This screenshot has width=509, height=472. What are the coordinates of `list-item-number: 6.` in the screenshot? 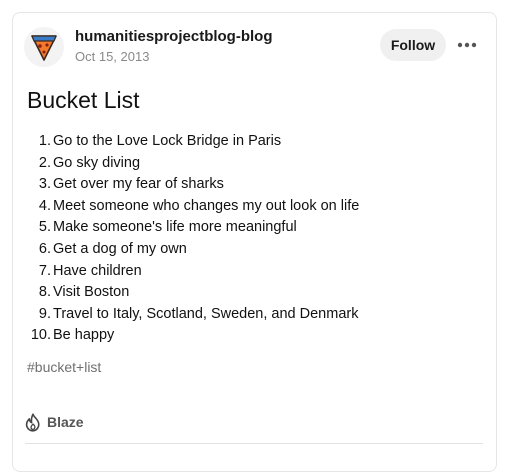 It's located at (44, 248).